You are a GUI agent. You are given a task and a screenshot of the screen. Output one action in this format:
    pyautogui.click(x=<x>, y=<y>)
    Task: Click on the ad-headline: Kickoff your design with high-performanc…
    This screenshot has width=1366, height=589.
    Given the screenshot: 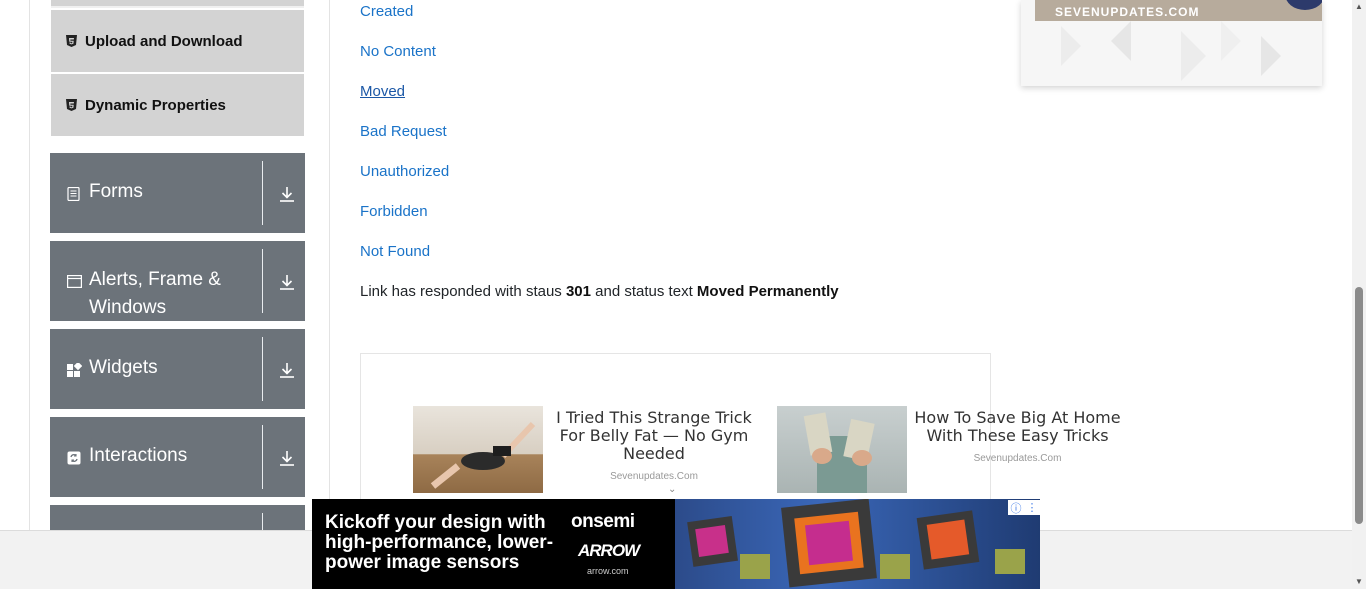 What is the action you would take?
    pyautogui.click(x=439, y=542)
    